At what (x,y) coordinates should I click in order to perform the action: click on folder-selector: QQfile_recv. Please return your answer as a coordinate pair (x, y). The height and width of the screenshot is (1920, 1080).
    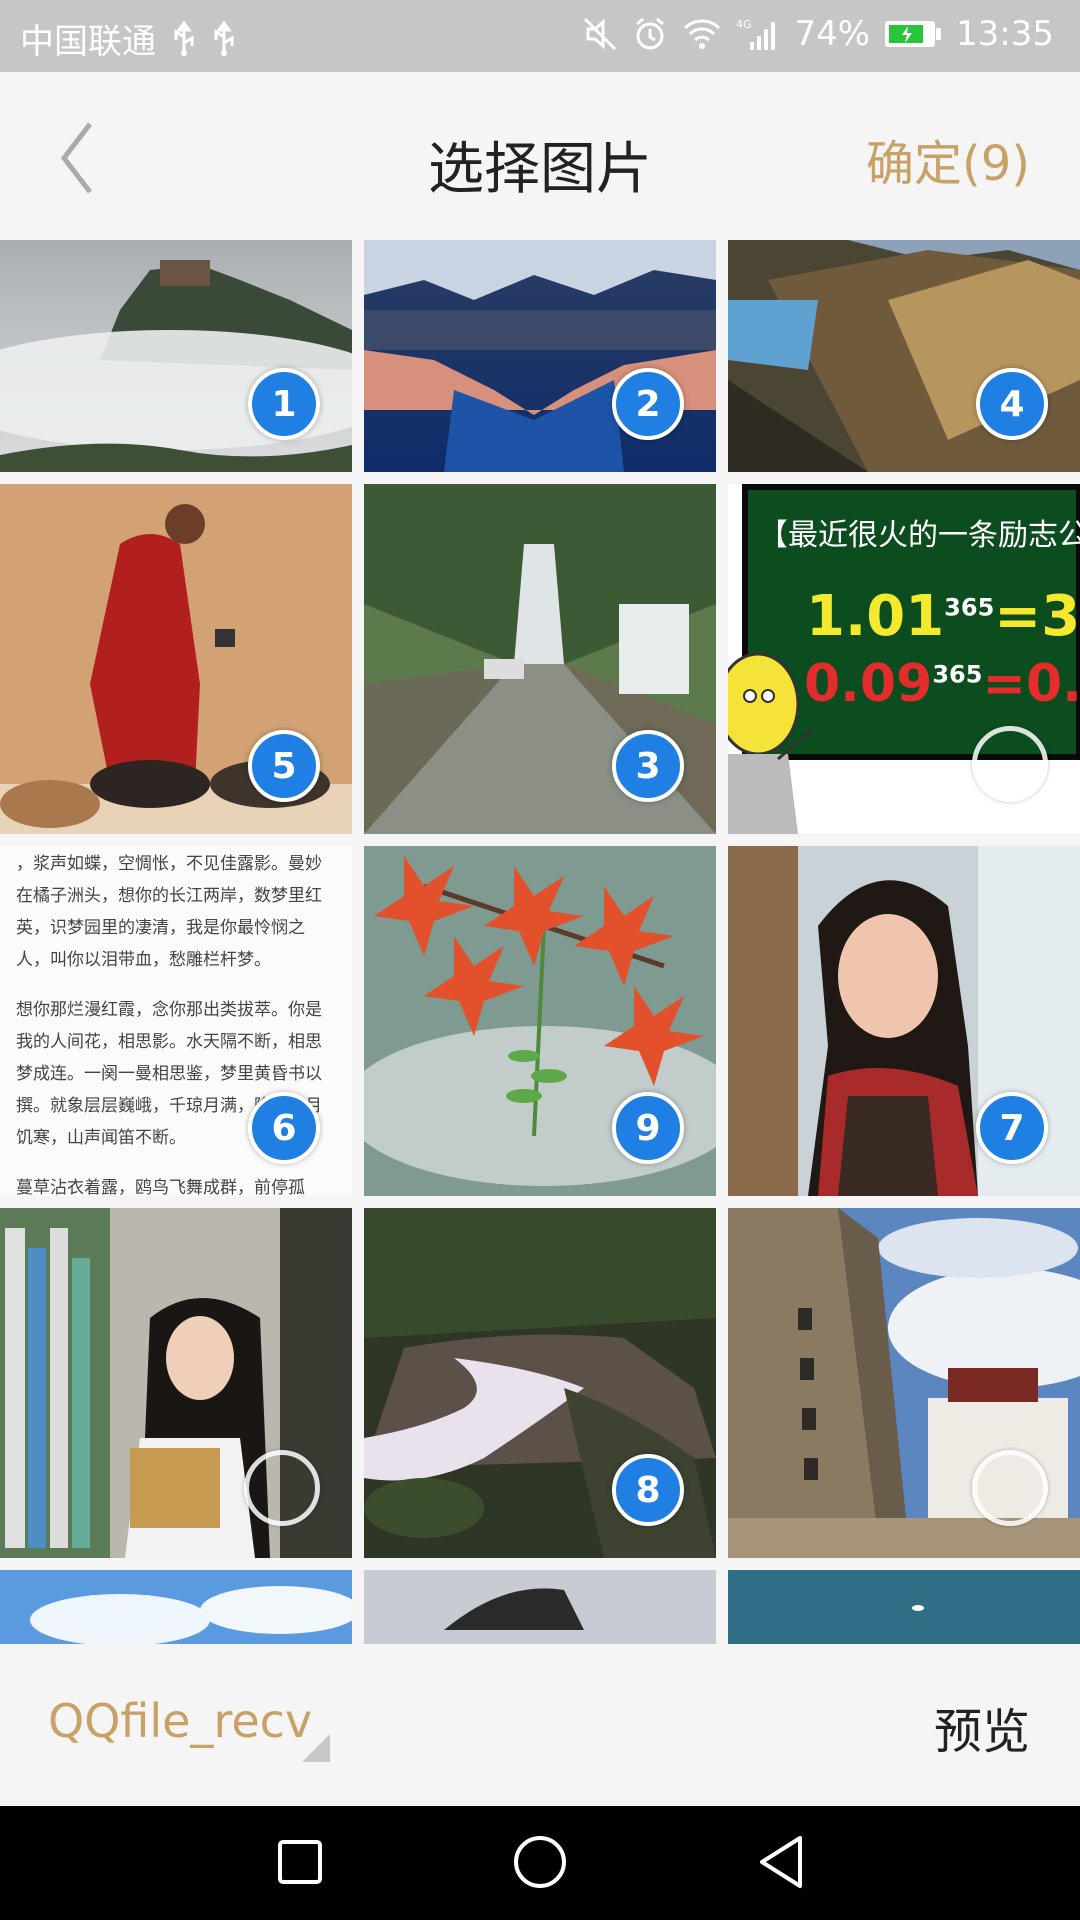
    Looking at the image, I should click on (180, 1721).